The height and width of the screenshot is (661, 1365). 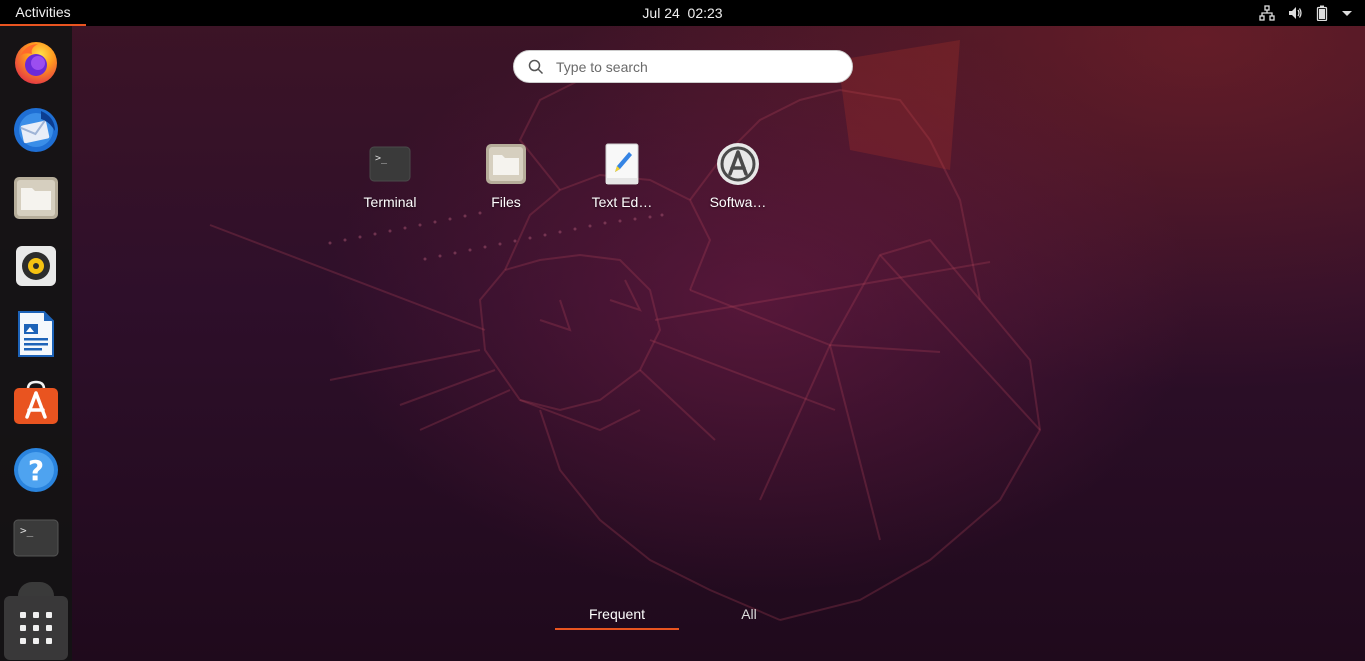 I want to click on text-editor-icon, so click(x=622, y=164).